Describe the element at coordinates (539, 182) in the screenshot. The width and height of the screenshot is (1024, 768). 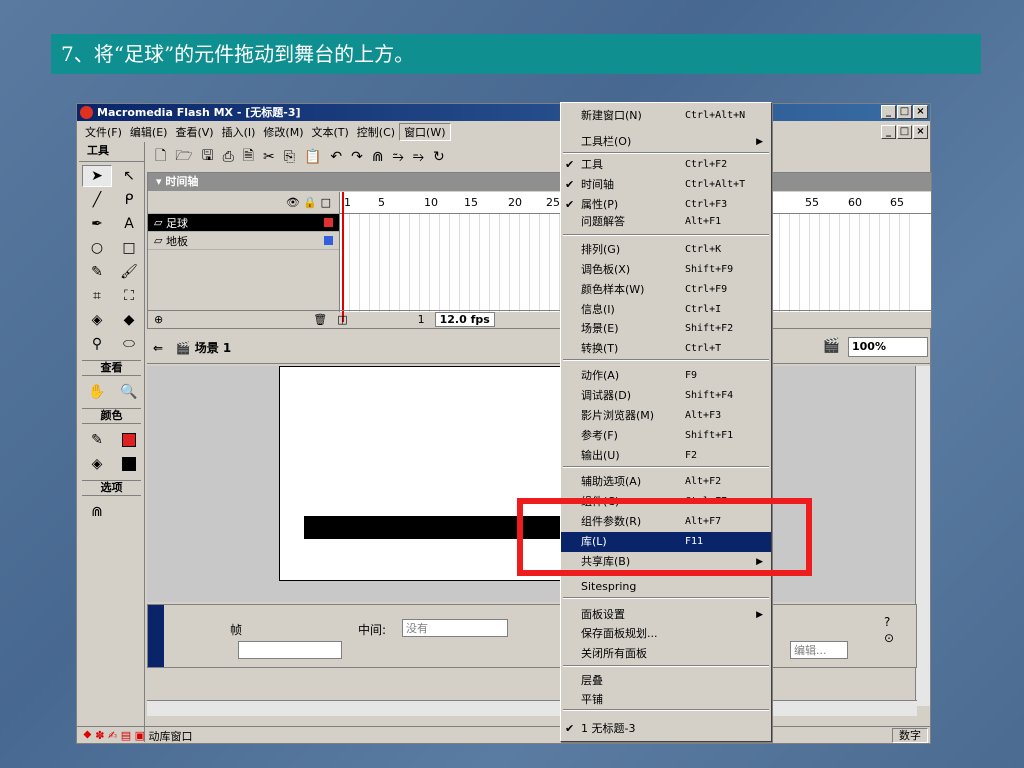
I see `timeline-header: ▾ 时间轴` at that location.